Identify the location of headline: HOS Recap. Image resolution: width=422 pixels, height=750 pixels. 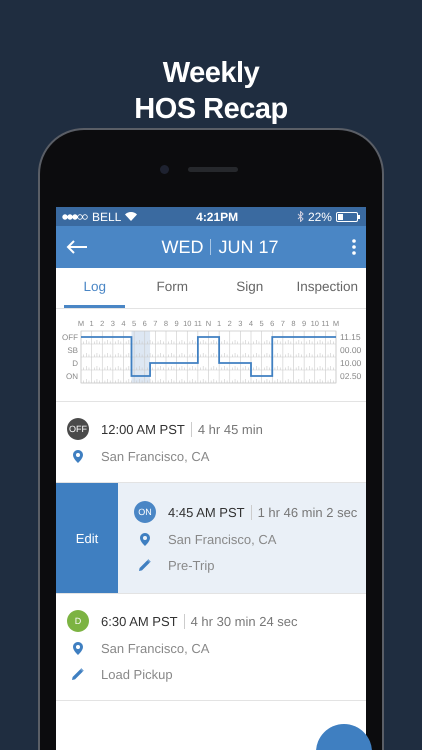
(211, 109).